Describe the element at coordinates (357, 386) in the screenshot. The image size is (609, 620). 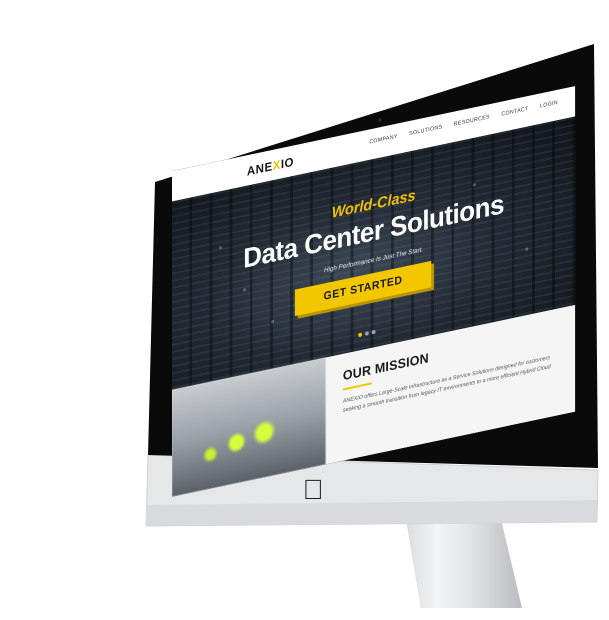
I see `mission-divider` at that location.